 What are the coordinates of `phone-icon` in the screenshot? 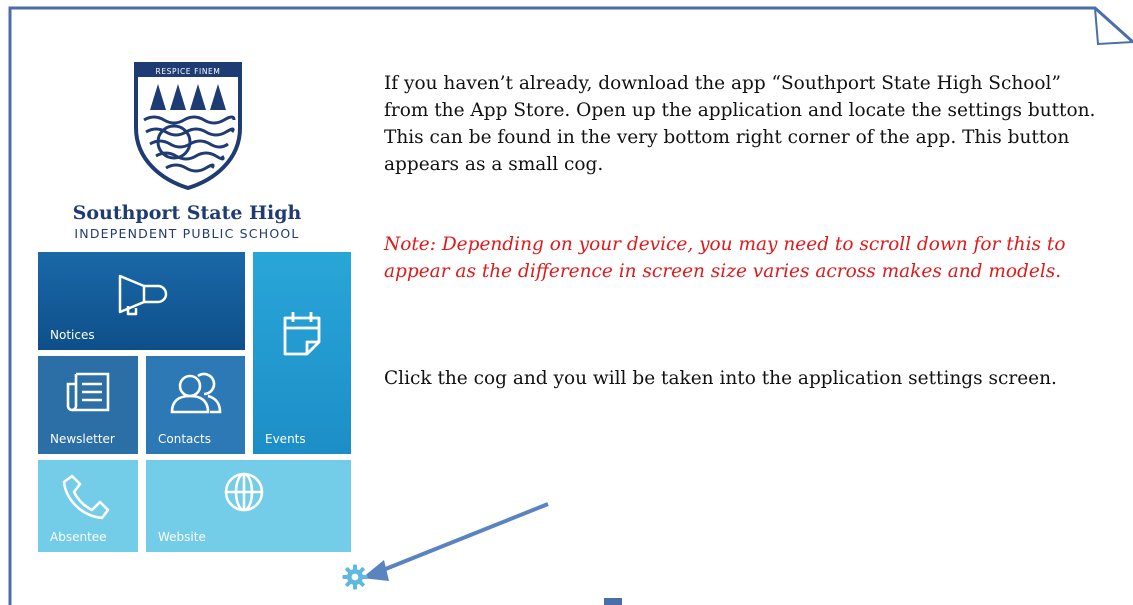 It's located at (86, 497).